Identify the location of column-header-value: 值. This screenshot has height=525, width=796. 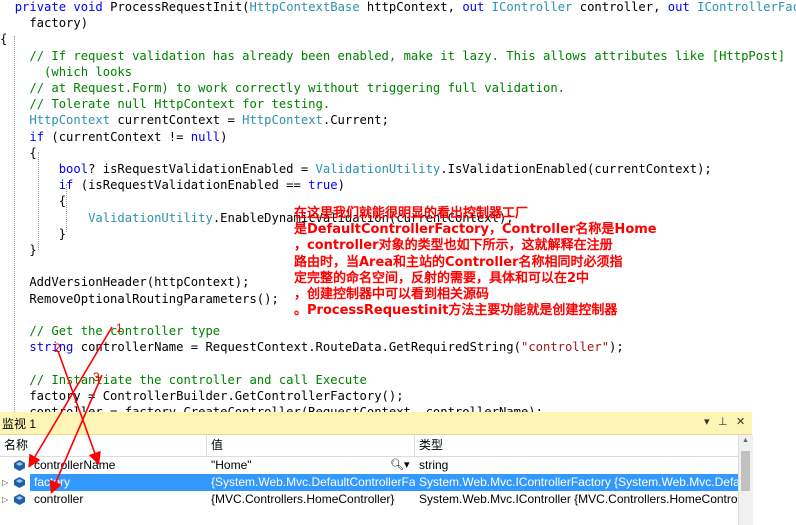
(311, 445).